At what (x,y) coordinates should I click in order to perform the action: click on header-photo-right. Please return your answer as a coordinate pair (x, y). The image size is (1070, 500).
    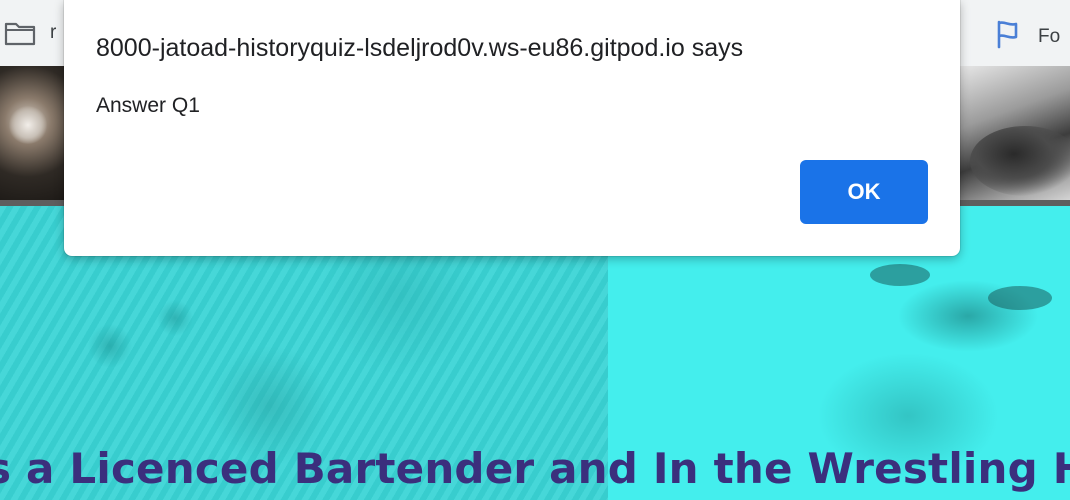
    Looking at the image, I should click on (1015, 135).